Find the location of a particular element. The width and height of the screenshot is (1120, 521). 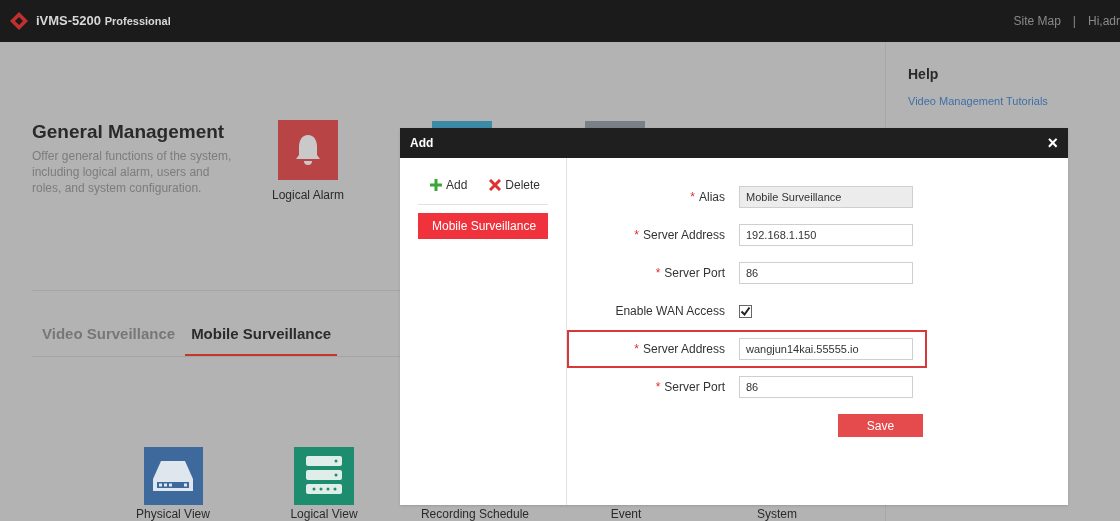

module-label: Logical View is located at coordinates (324, 513).